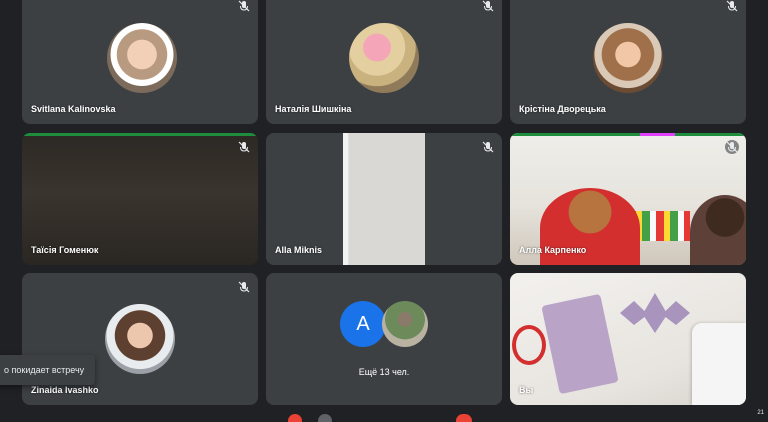  Describe the element at coordinates (655, 313) in the screenshot. I see `paper-bat` at that location.